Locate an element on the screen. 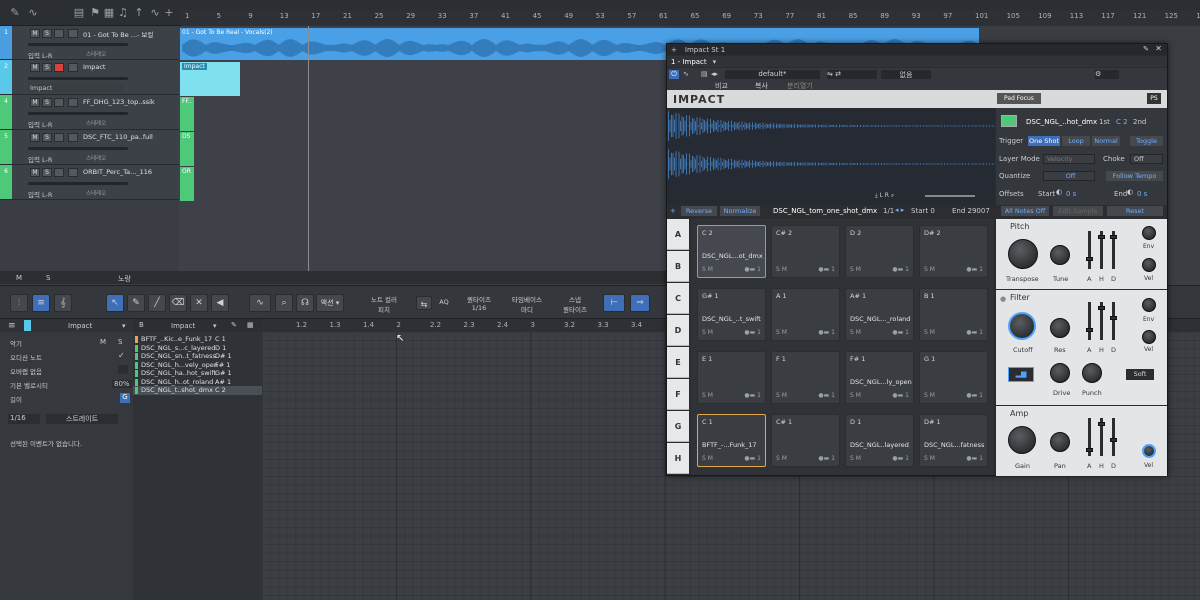 This screenshot has width=1200, height=600. range-note: C 2 is located at coordinates (1122, 122).